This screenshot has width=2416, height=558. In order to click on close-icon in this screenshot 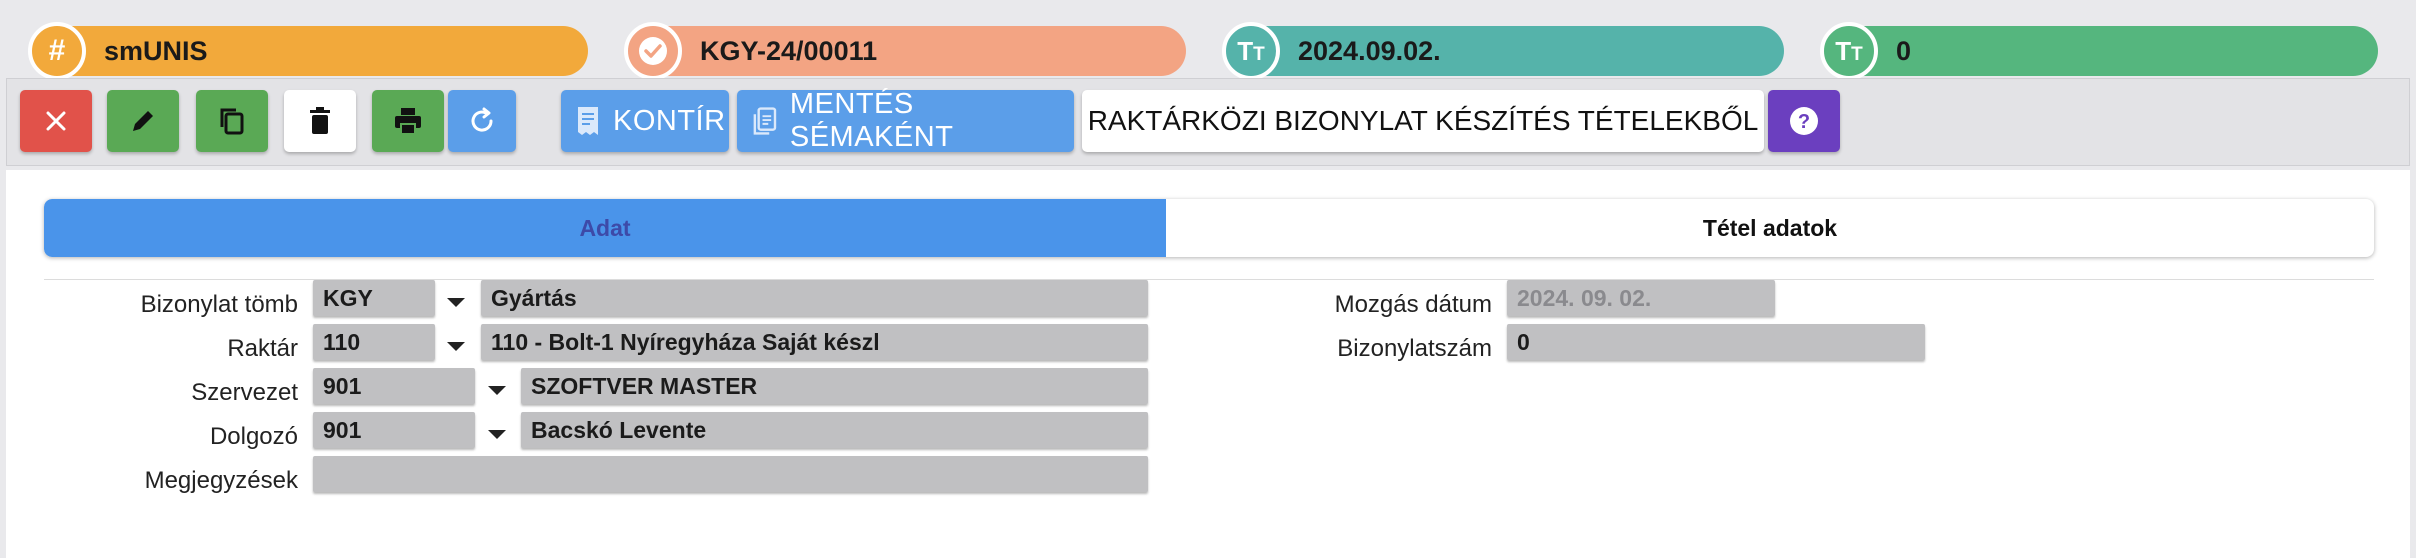, I will do `click(56, 121)`.